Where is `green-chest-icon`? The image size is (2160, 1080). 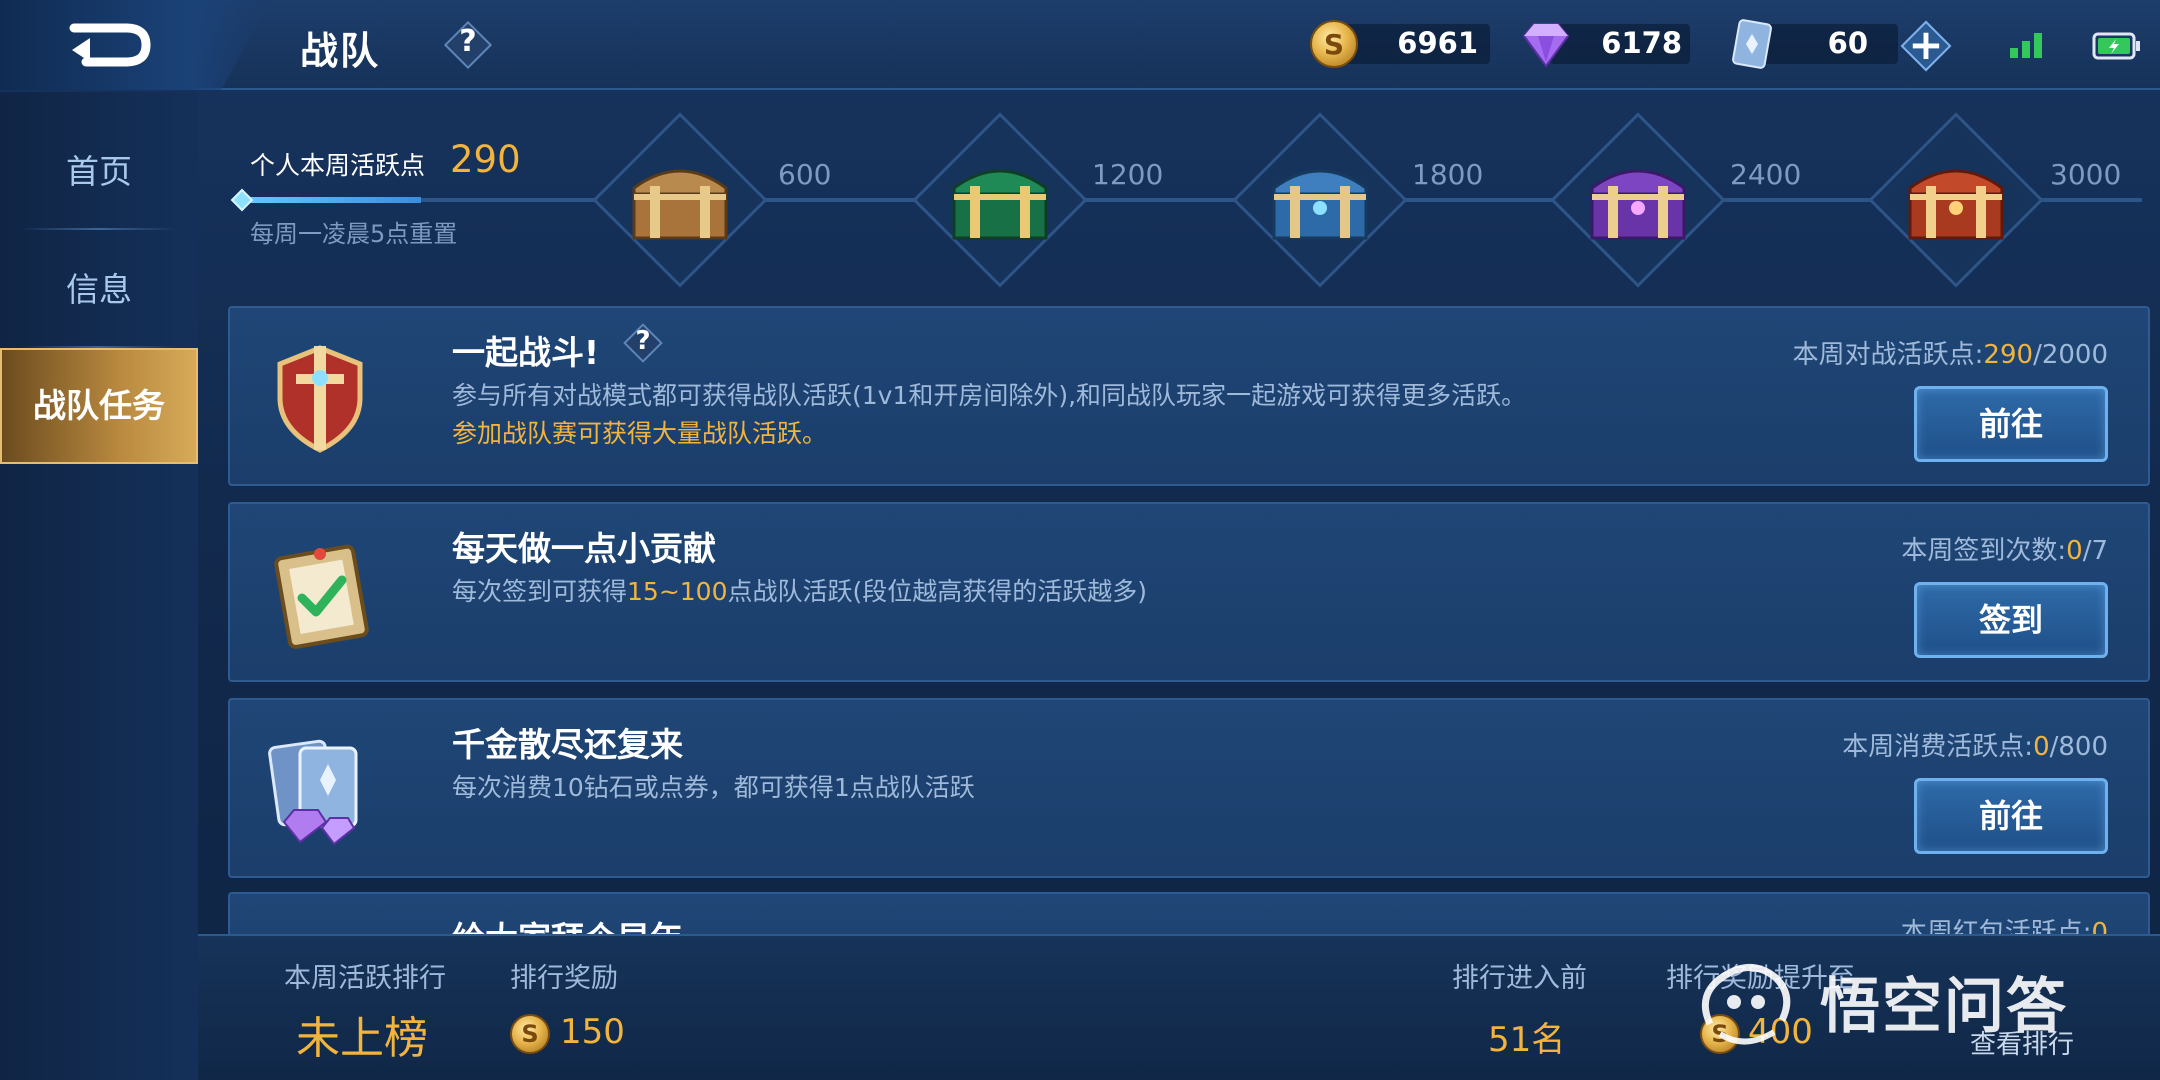
green-chest-icon is located at coordinates (1000, 204).